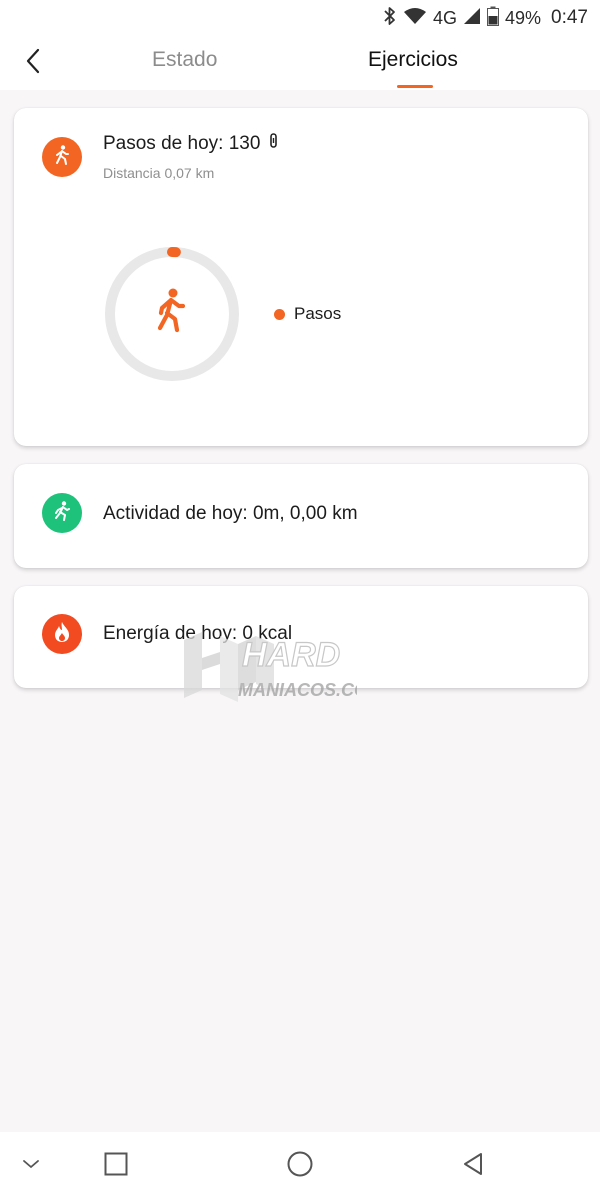 The width and height of the screenshot is (600, 1200). What do you see at coordinates (300, 63) in the screenshot?
I see `header: Estado Ejercicios` at bounding box center [300, 63].